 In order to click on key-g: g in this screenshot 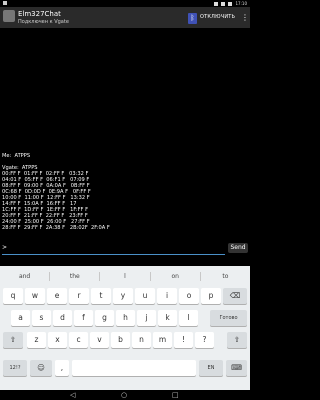, I will do `click(104, 318)`.